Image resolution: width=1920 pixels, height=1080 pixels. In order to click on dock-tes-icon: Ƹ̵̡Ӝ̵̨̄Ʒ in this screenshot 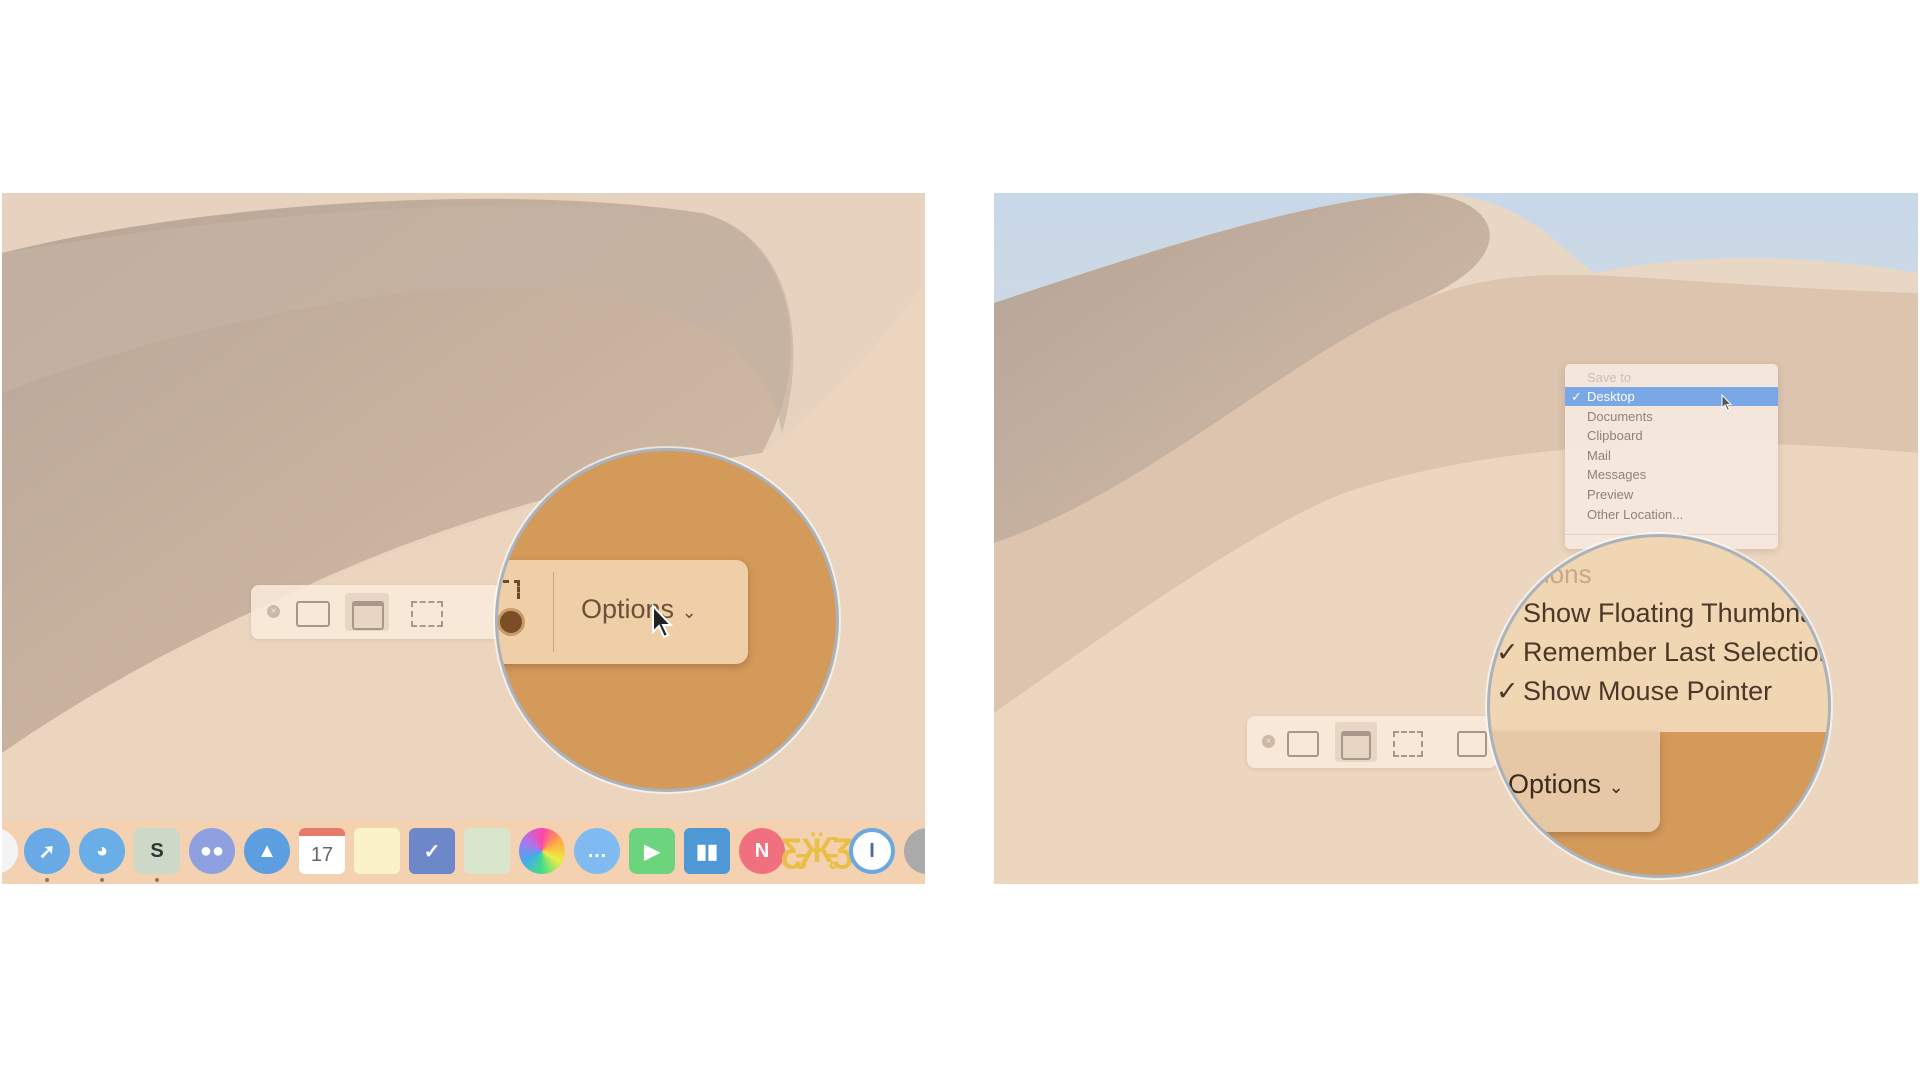, I will do `click(817, 851)`.